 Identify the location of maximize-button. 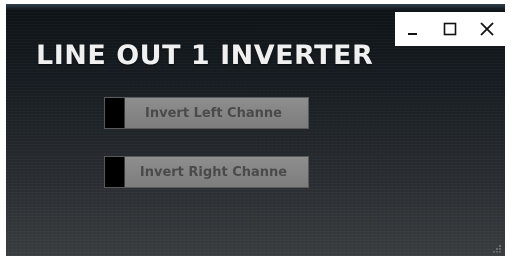
(450, 29).